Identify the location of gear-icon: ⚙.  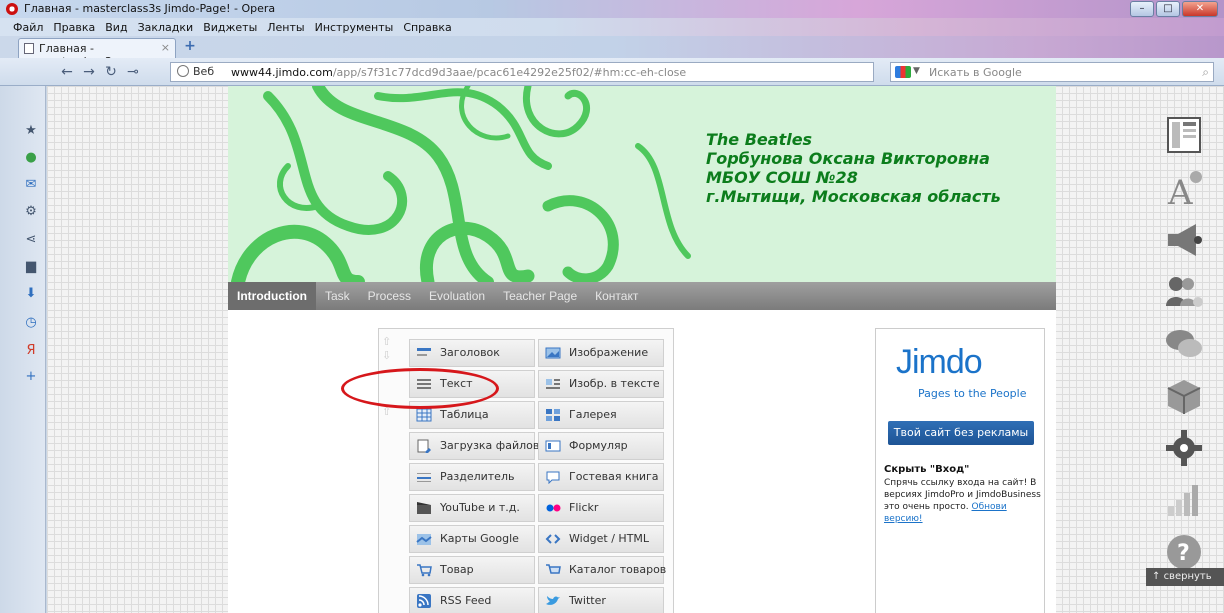
(31, 212).